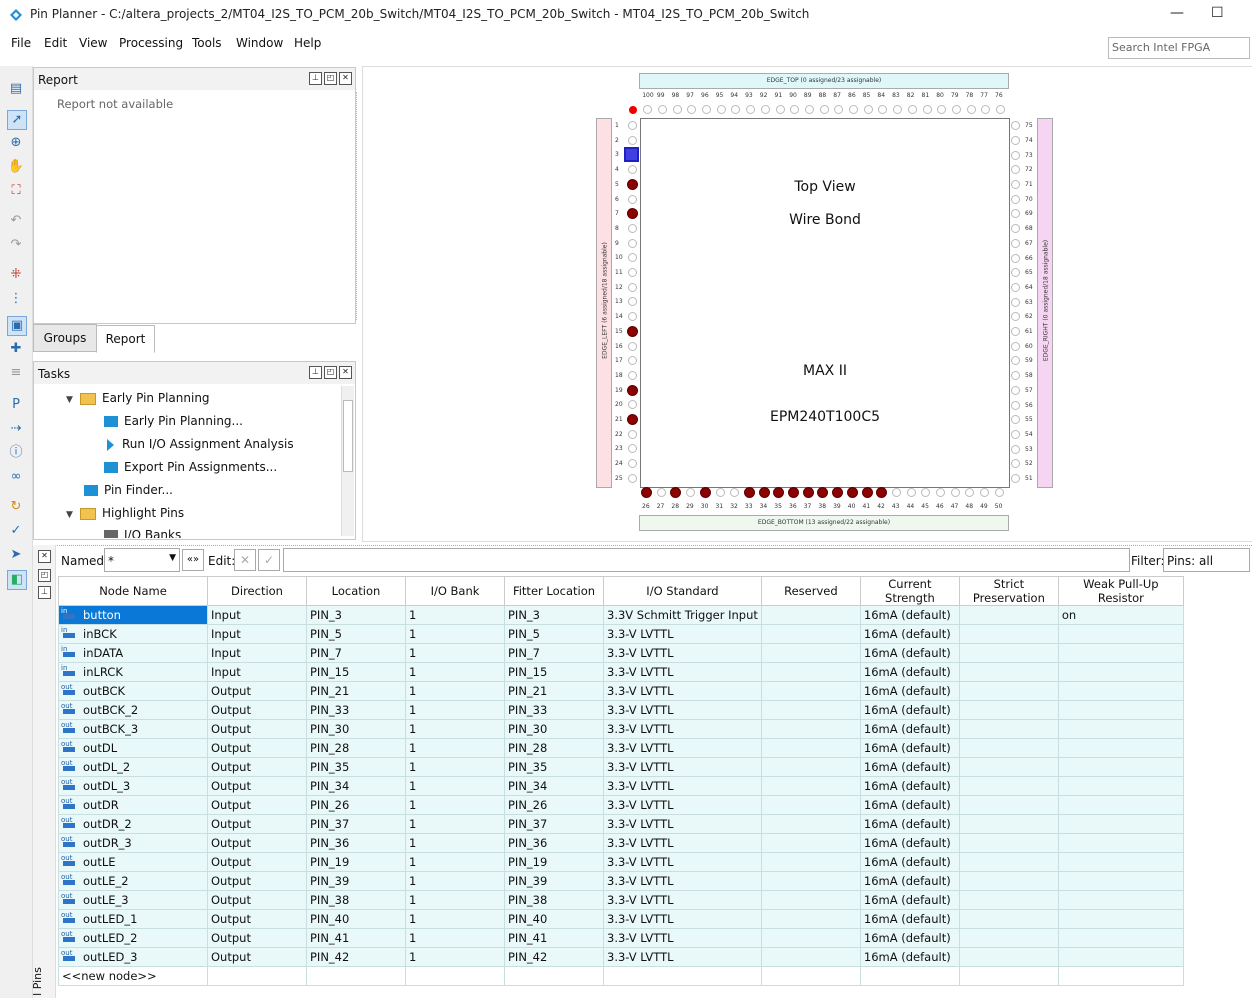 This screenshot has width=1252, height=998. What do you see at coordinates (330, 372) in the screenshot?
I see `float-icon: ◰` at bounding box center [330, 372].